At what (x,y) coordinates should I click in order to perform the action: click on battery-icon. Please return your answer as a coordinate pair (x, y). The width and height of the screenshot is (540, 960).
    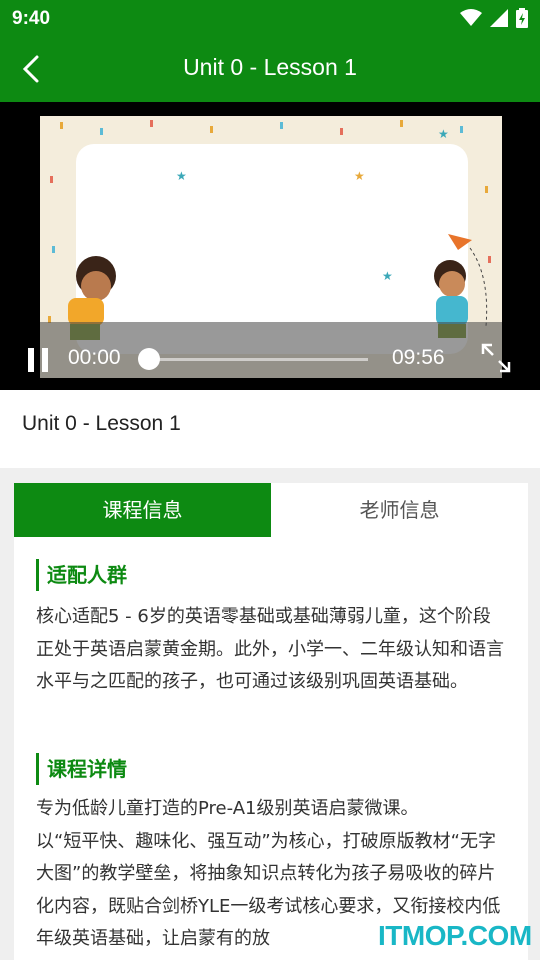
    Looking at the image, I should click on (522, 18).